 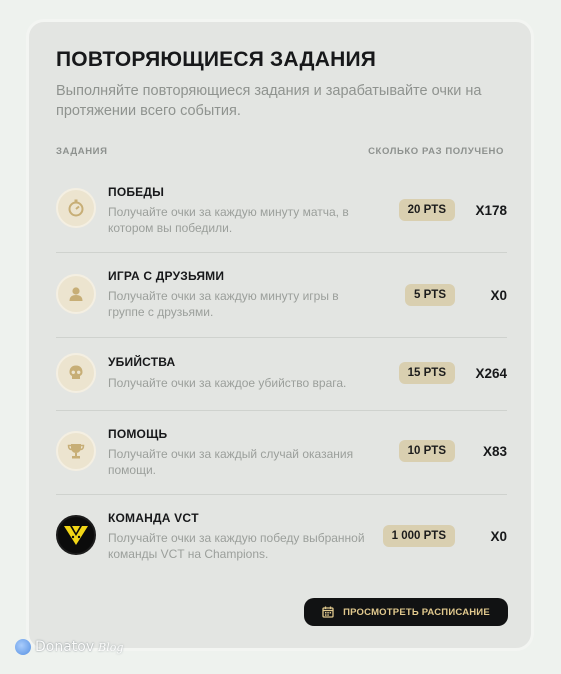 What do you see at coordinates (65, 647) in the screenshot?
I see `watermark-brand: Donatov` at bounding box center [65, 647].